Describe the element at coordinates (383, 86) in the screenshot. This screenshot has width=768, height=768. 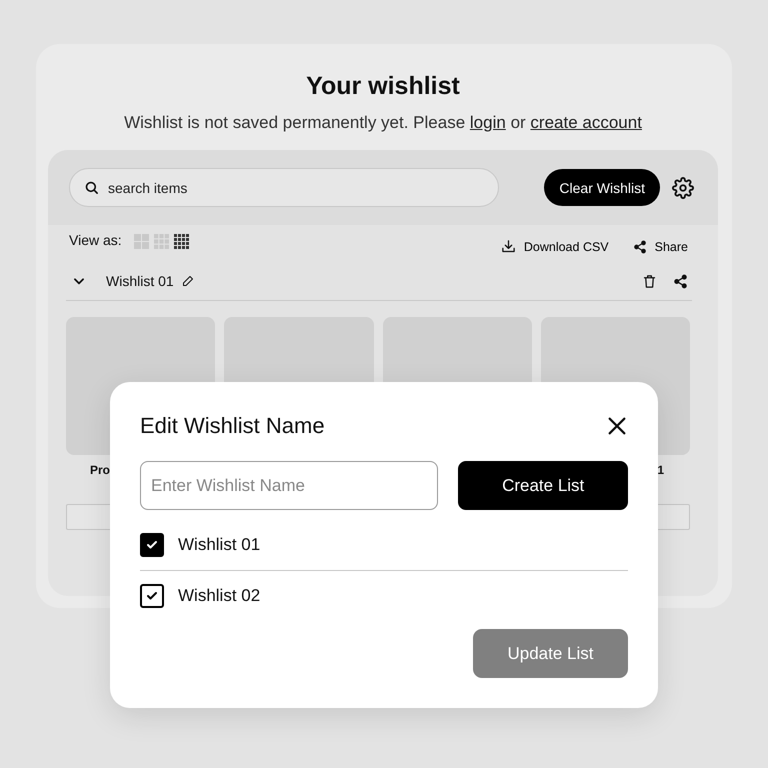
I see `page-title: Your wishlist` at that location.